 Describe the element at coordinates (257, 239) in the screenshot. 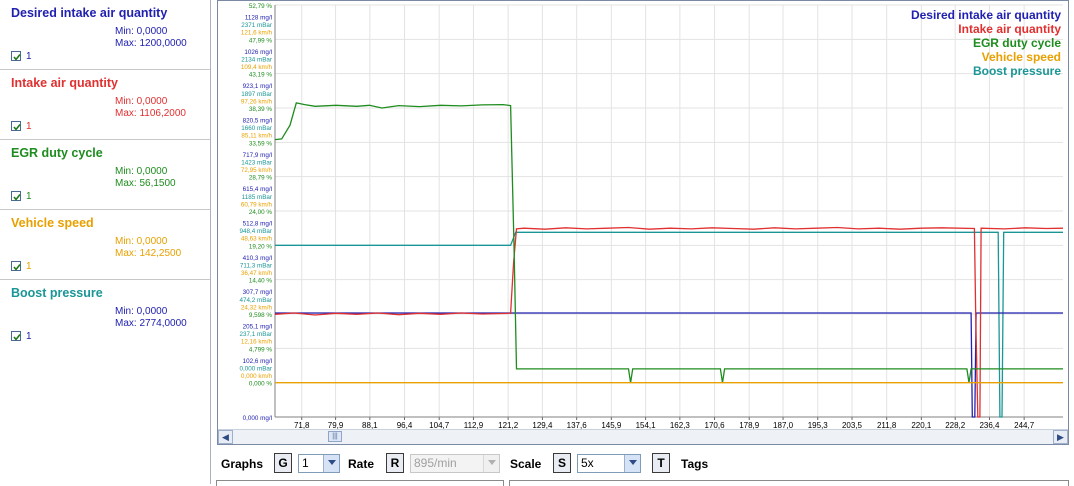

I see `y-tick-label: 48,63 km/h` at that location.